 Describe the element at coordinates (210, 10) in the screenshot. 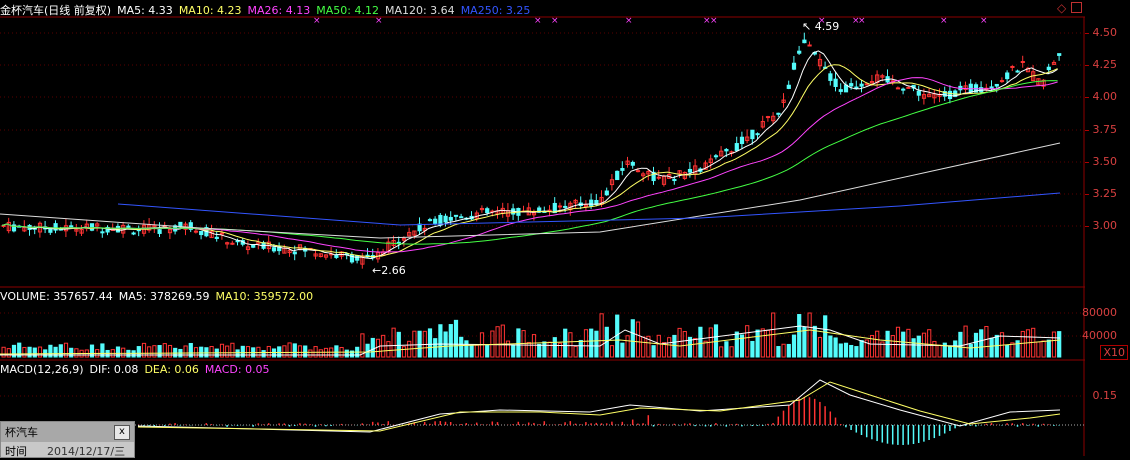

I see `ma-label-1: MA10: 4.23` at that location.